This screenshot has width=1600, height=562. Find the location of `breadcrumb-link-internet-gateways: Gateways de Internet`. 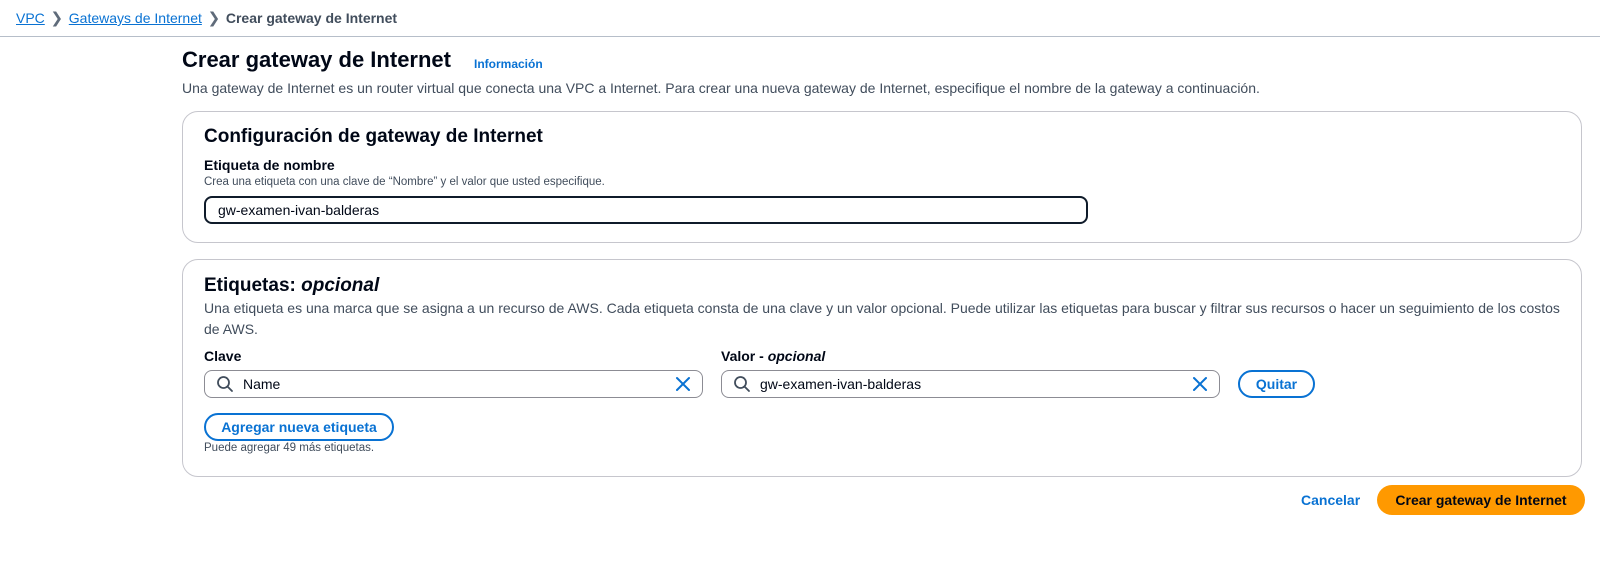

breadcrumb-link-internet-gateways: Gateways de Internet is located at coordinates (135, 18).